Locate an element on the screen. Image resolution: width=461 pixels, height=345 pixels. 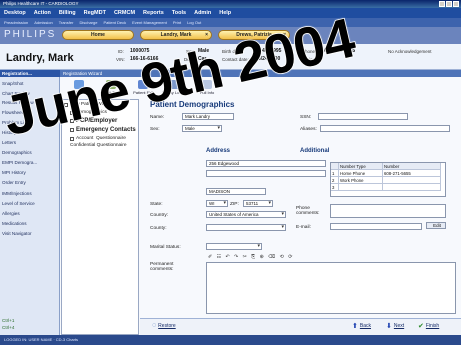
status-bar: LOGGED IN: USER NAME · CD-3 Charts is located at coordinates (230, 340).